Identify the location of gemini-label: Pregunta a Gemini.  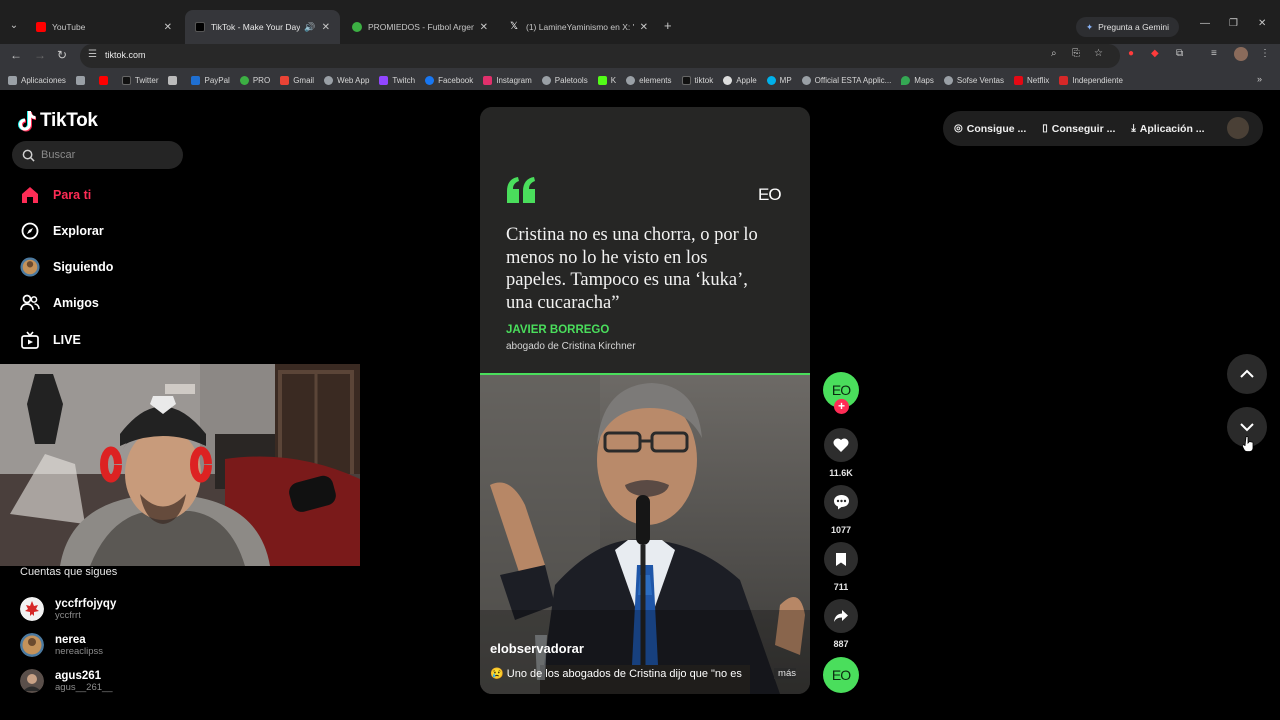
(1133, 27).